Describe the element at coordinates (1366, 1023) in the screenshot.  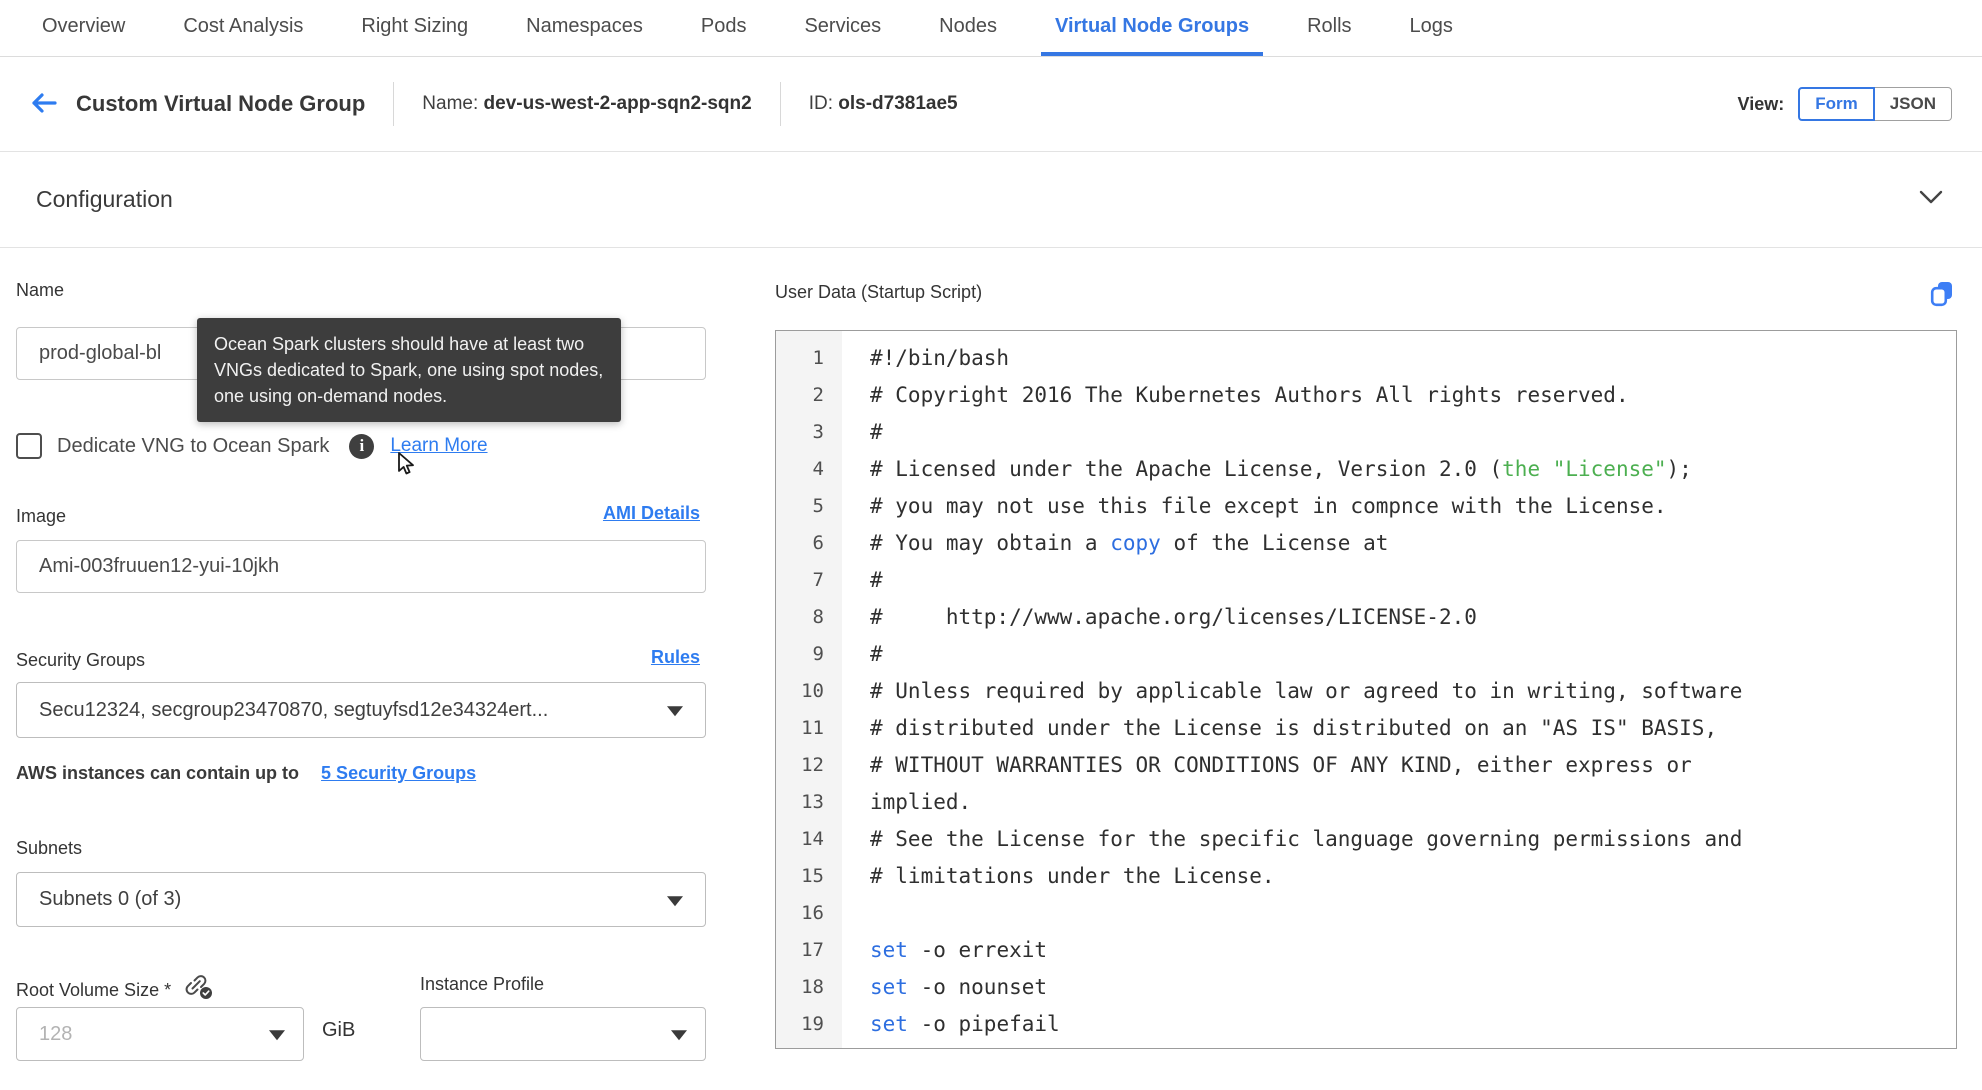
I see `code-line: 19 set -o pipefail` at that location.